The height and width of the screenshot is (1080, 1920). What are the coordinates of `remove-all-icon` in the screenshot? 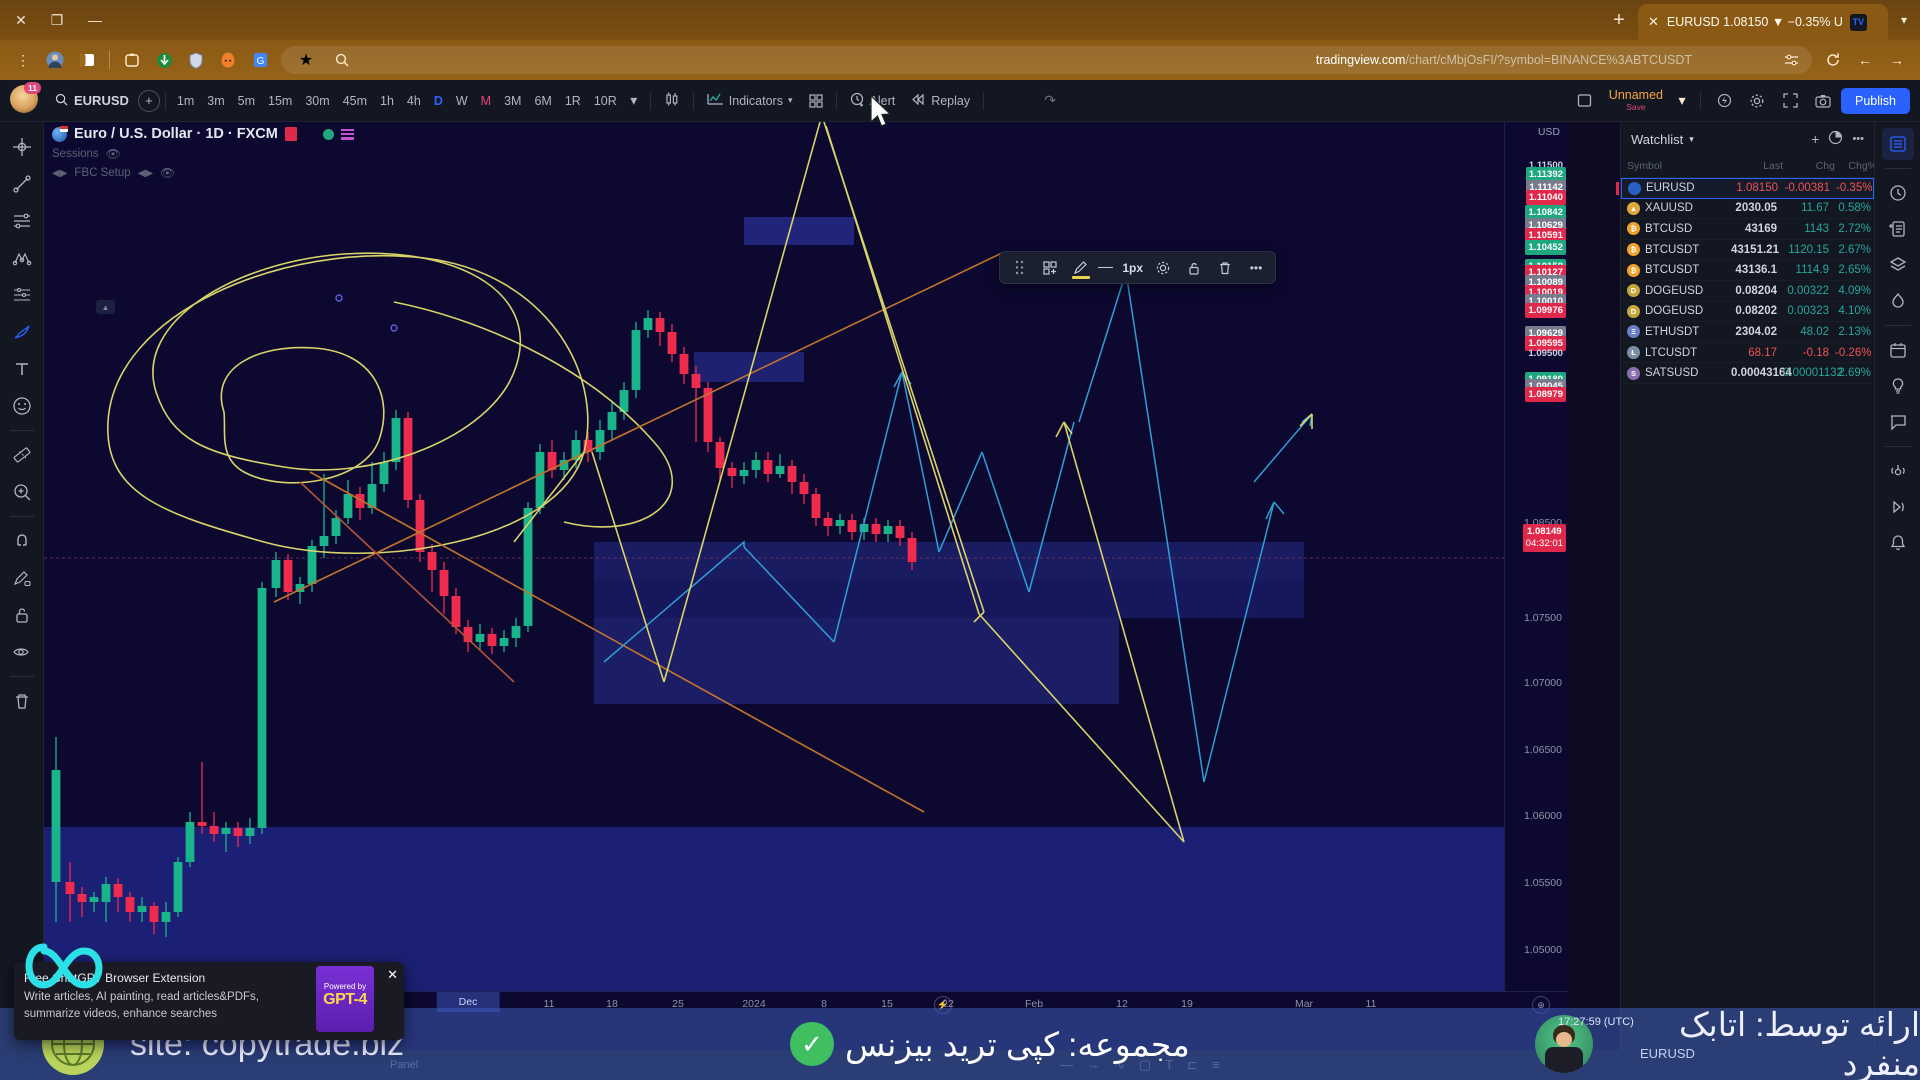 It's located at (22, 701).